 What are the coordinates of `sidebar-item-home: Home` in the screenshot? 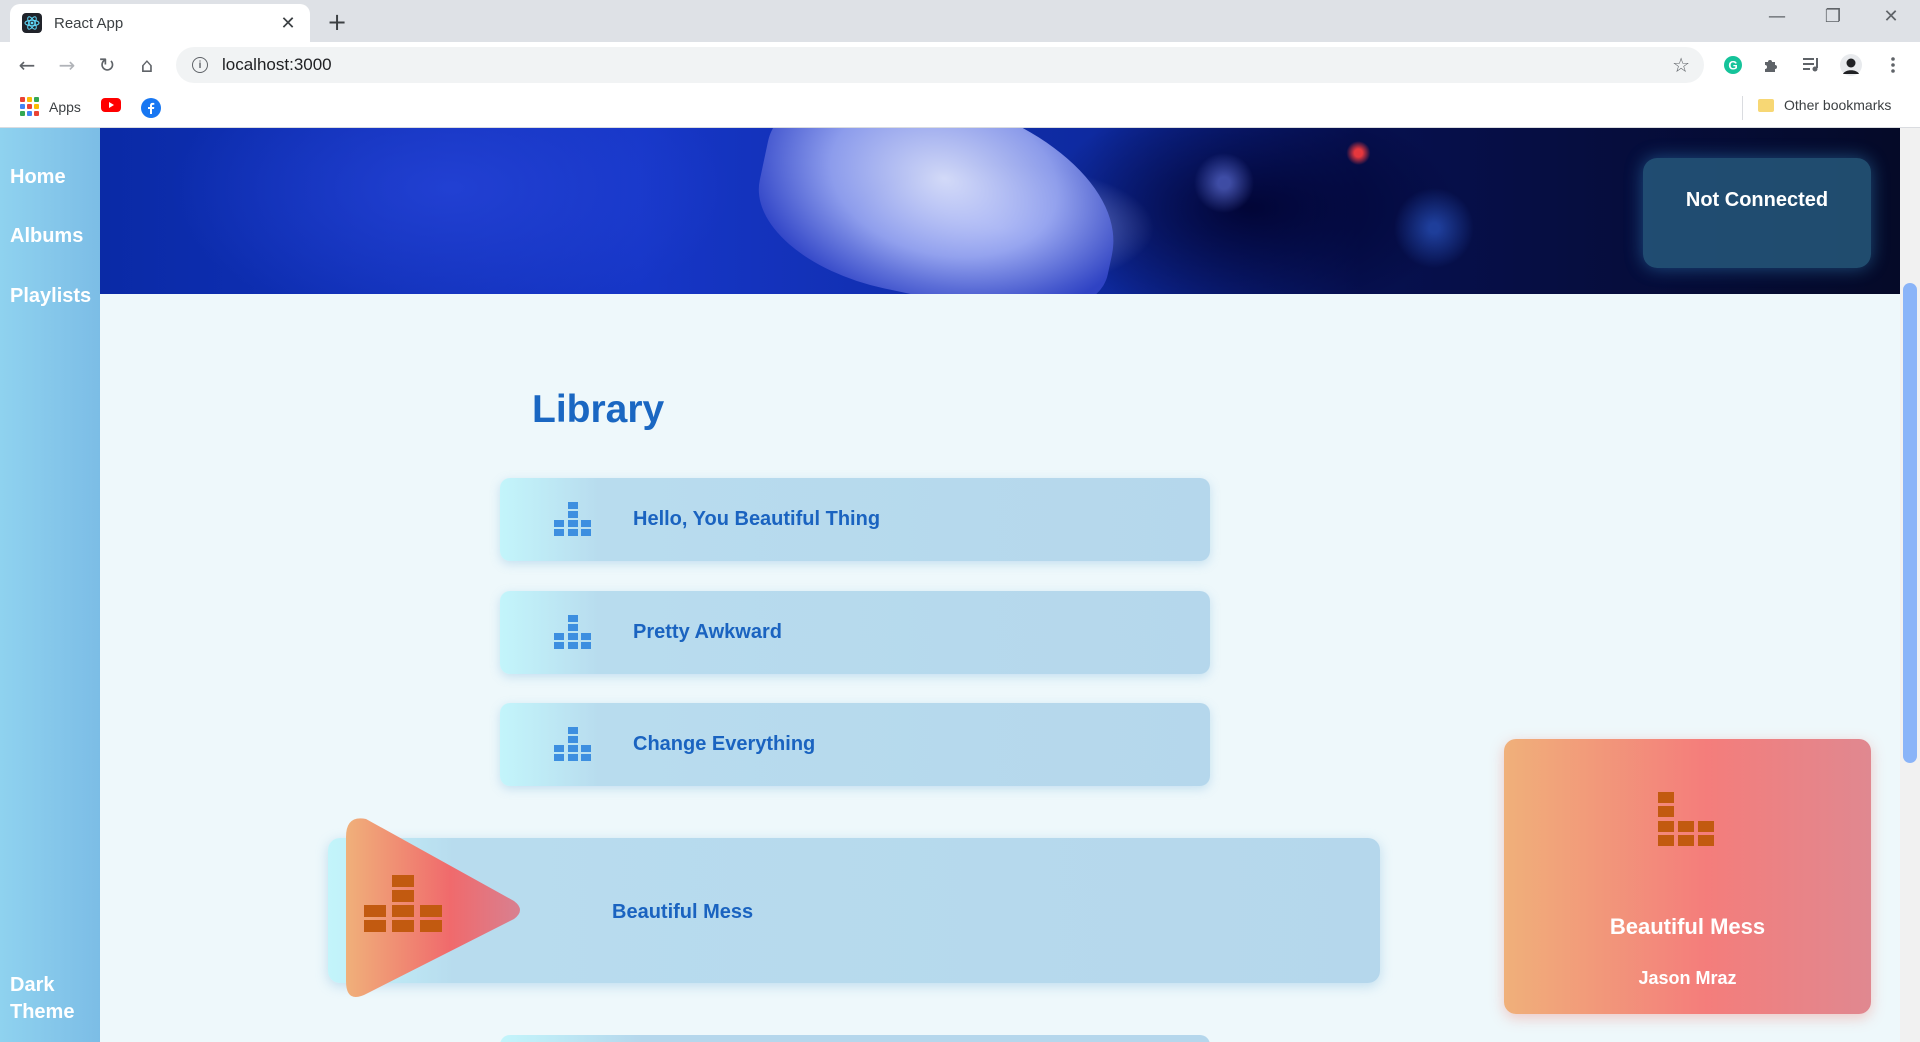 It's located at (38, 177).